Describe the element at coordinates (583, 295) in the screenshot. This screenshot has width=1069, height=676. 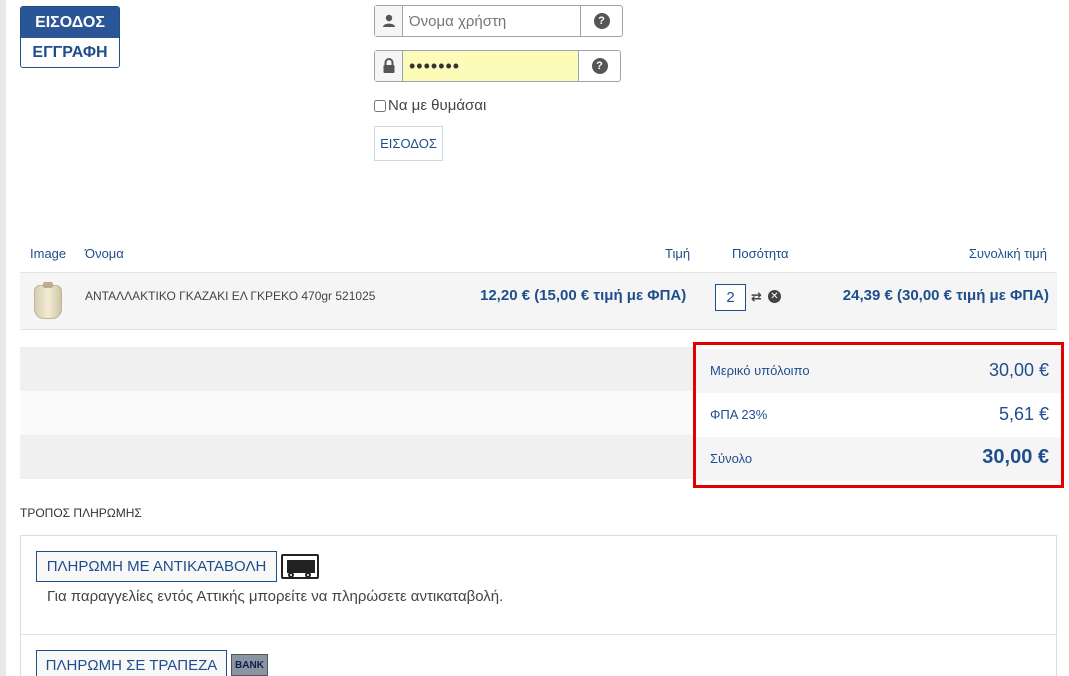
I see `product-price: 12,20 € (15,00 € τιμή με ΦΠΑ)` at that location.